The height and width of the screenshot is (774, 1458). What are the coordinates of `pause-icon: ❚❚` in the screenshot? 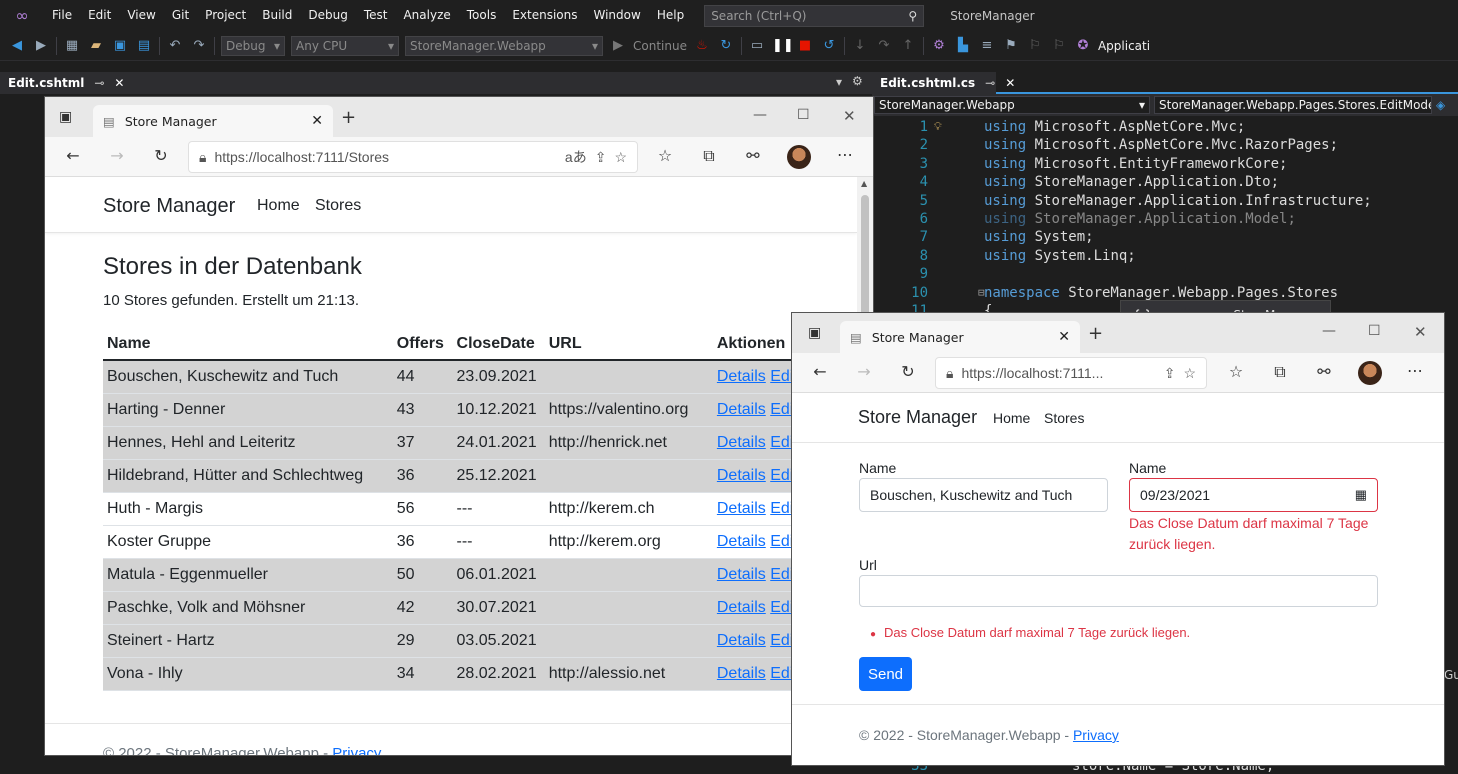 It's located at (783, 45).